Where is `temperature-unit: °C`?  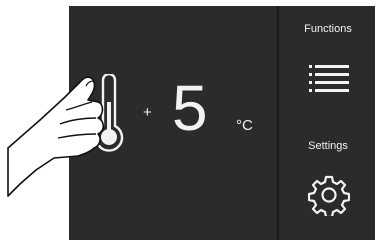 temperature-unit: °C is located at coordinates (244, 125).